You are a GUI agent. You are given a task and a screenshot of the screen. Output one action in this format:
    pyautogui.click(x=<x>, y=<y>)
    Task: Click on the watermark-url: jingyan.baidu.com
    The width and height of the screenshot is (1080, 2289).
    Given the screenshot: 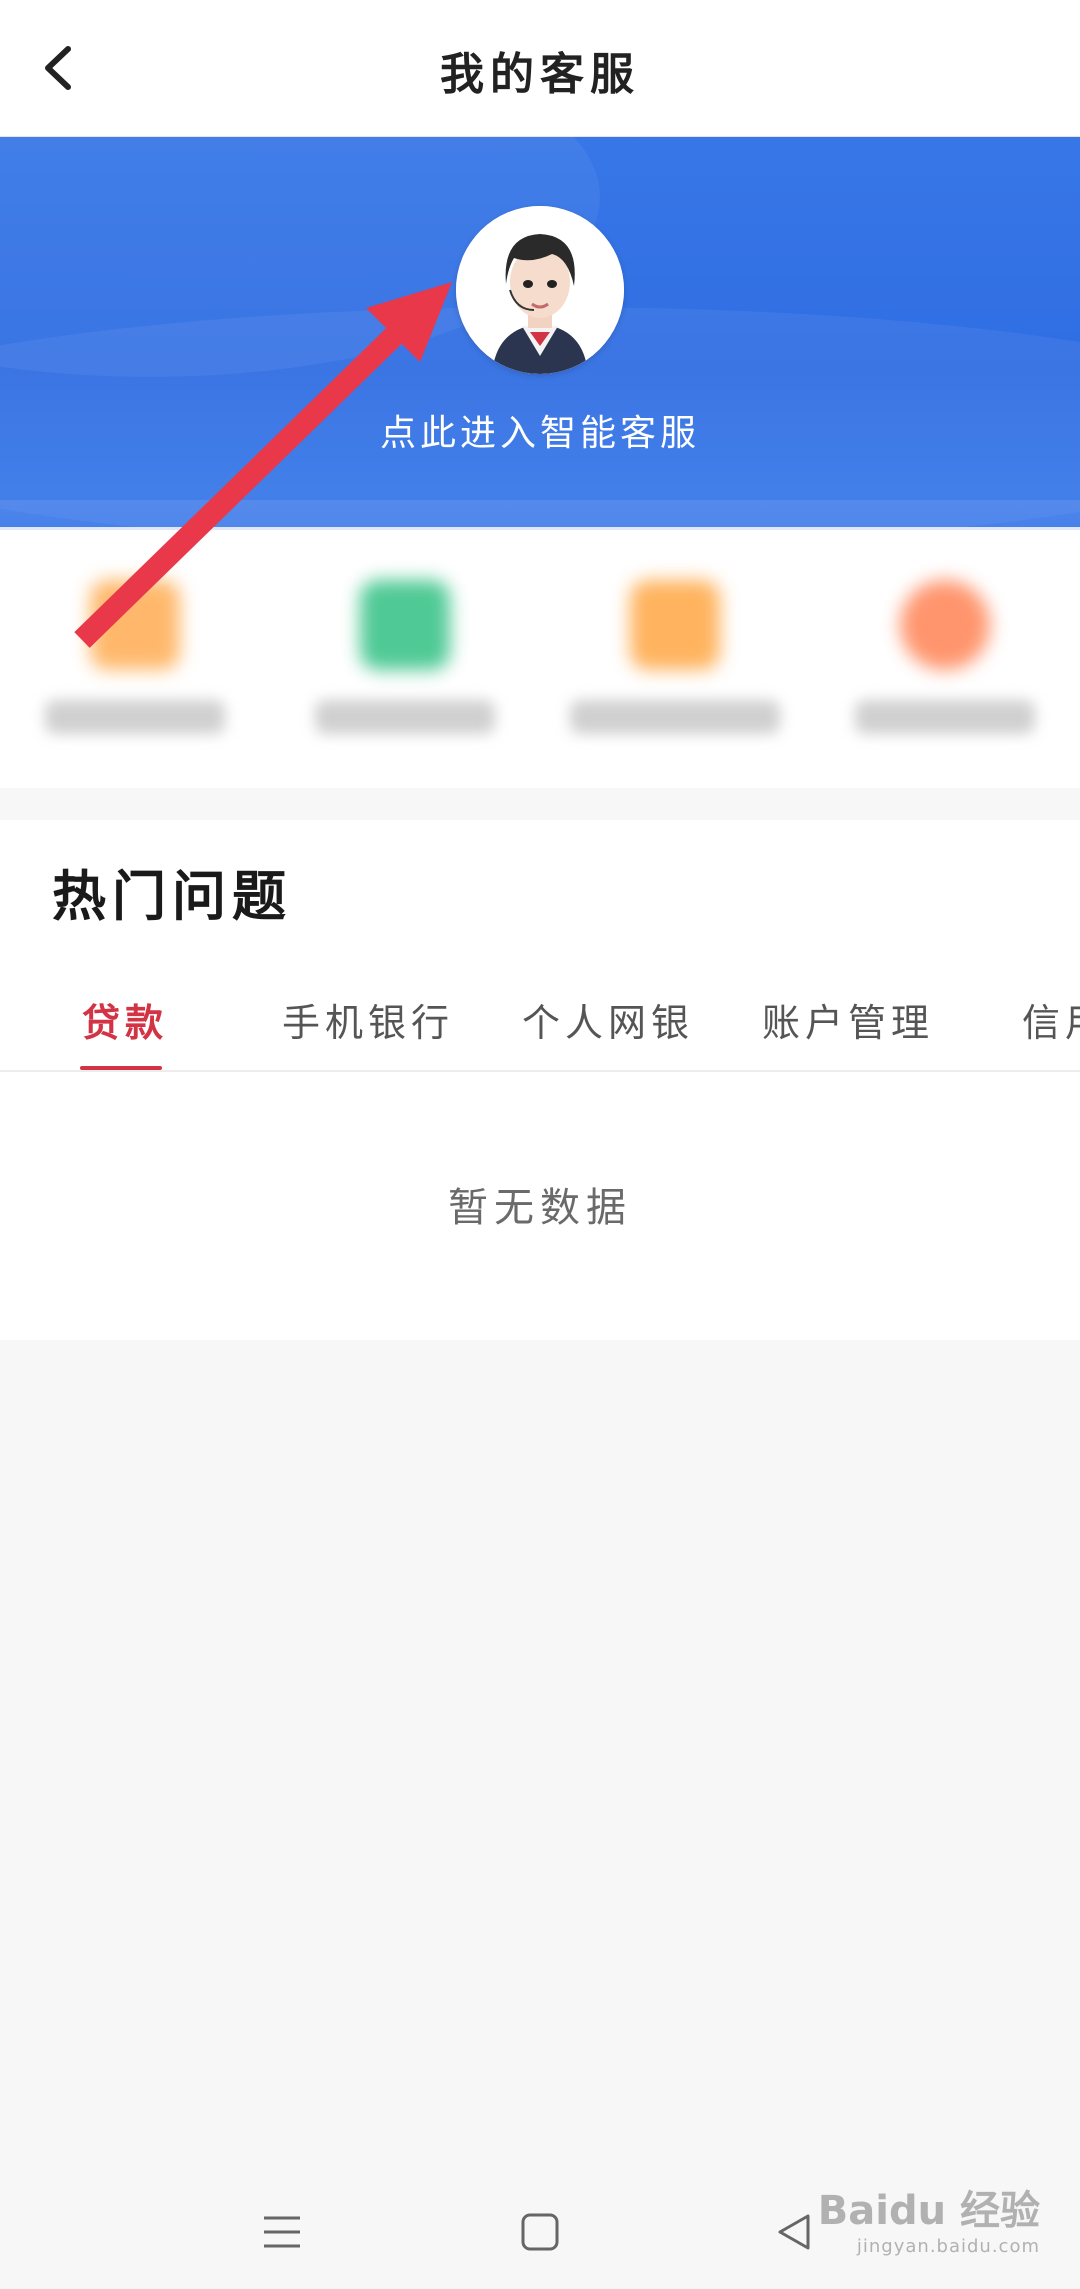 What is the action you would take?
    pyautogui.click(x=948, y=2246)
    